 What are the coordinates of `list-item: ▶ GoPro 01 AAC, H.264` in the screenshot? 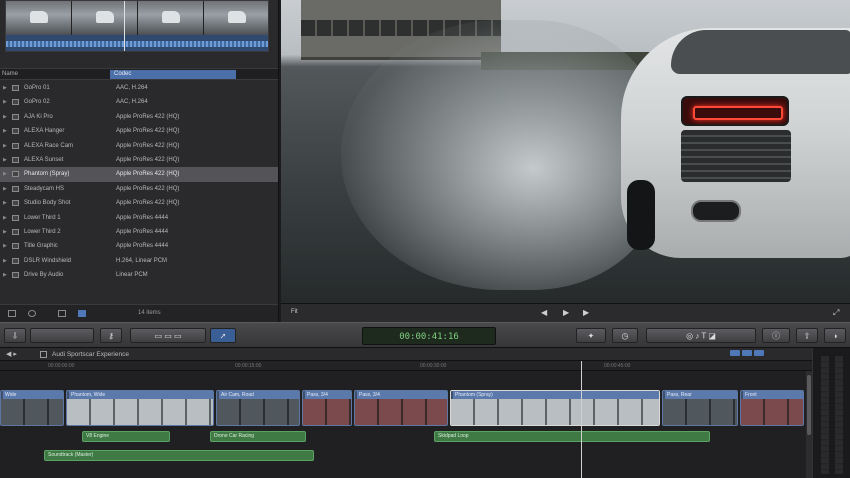 It's located at (139, 88).